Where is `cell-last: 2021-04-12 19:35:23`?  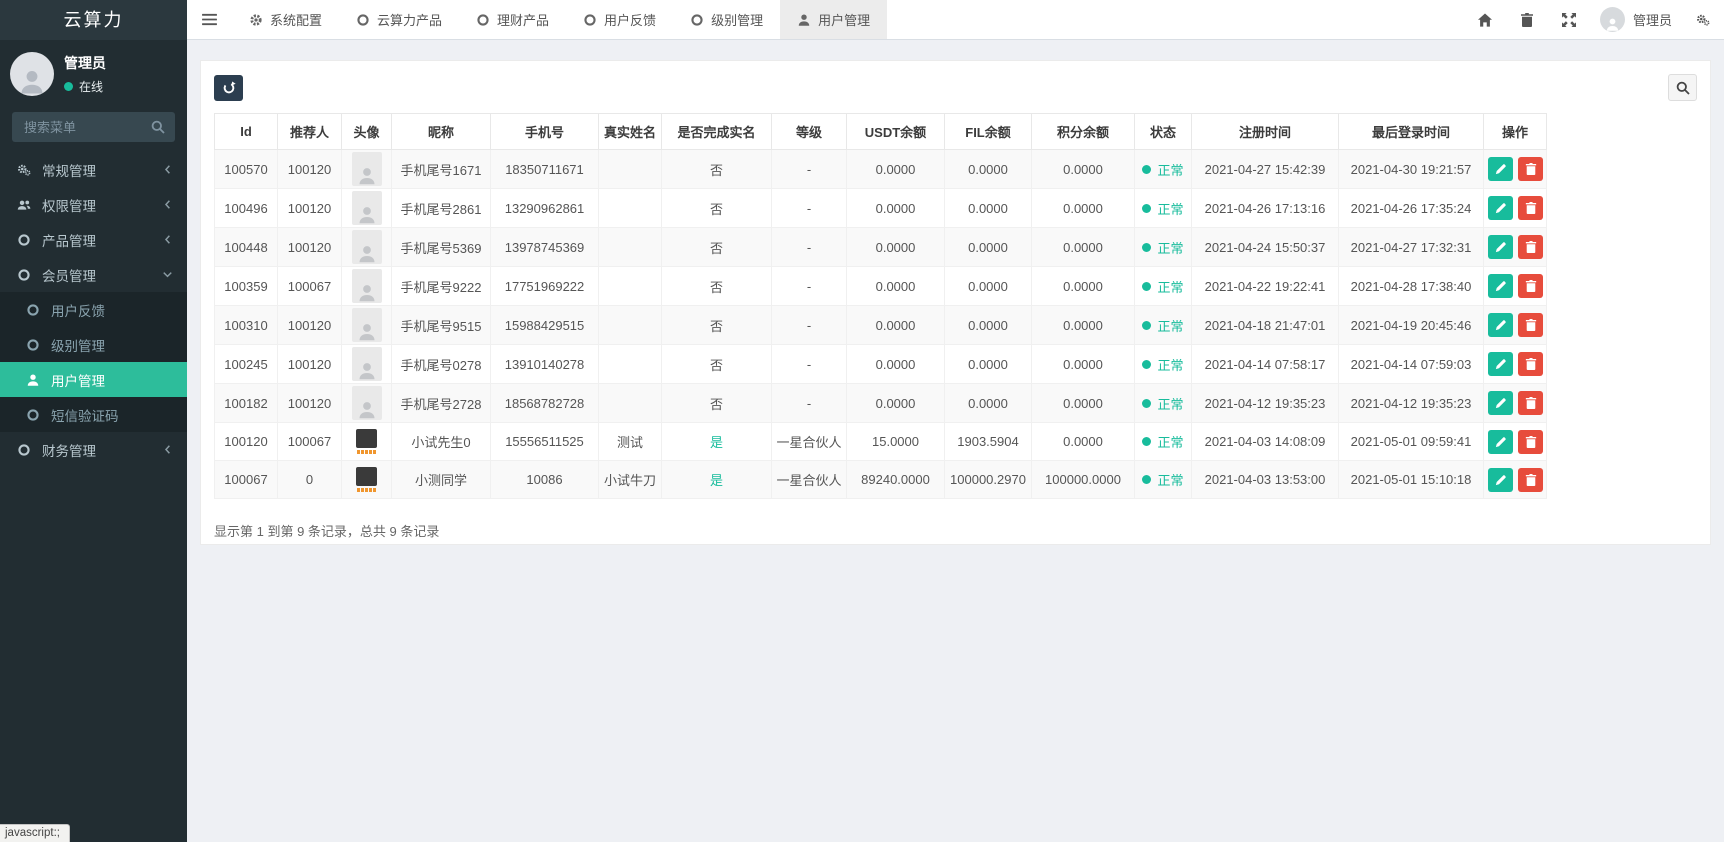 cell-last: 2021-04-12 19:35:23 is located at coordinates (1411, 403).